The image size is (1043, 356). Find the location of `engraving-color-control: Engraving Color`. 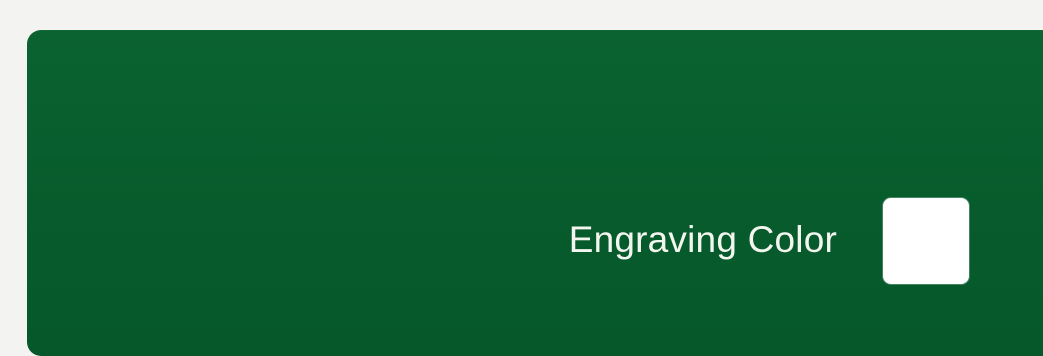

engraving-color-control: Engraving Color is located at coordinates (769, 241).